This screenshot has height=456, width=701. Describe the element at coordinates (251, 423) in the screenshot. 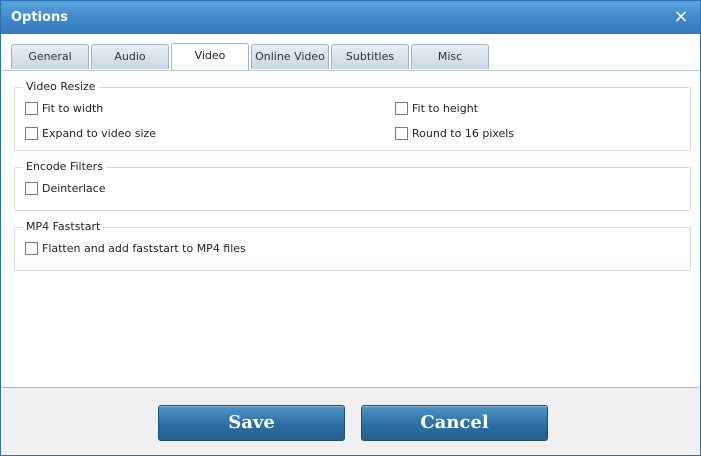

I see `save-button: Save` at that location.